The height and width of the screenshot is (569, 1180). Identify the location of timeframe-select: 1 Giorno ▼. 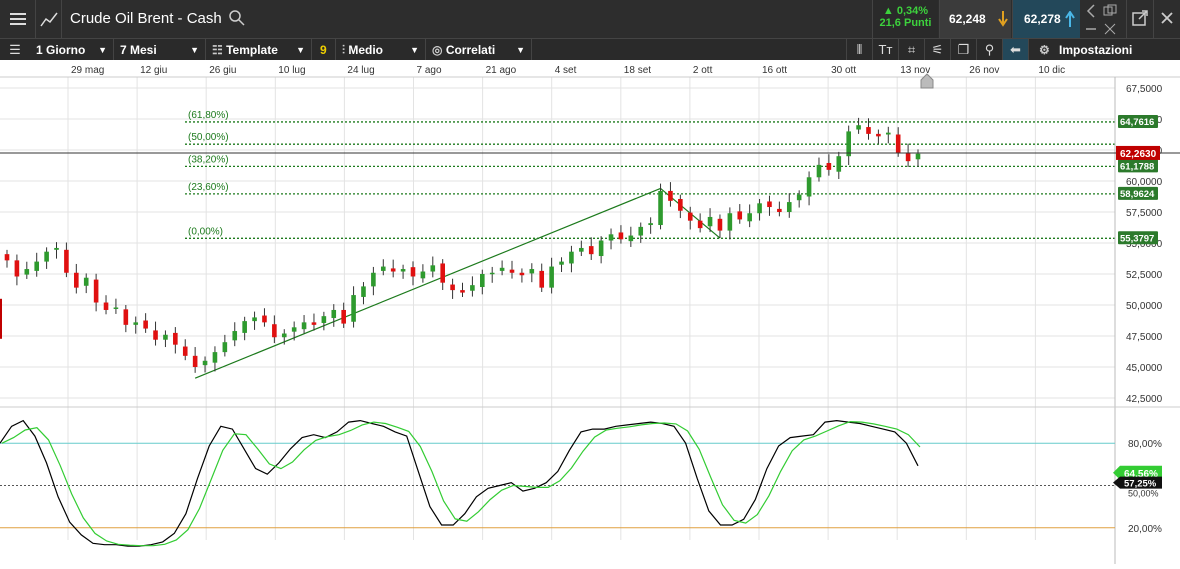
(72, 50).